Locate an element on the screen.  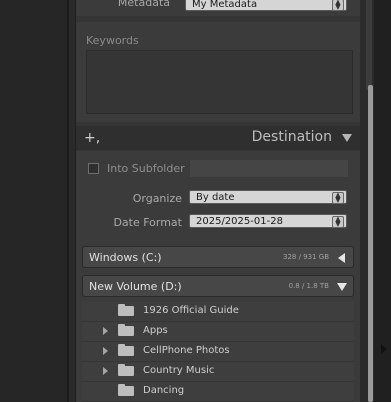
folder-name: Apps is located at coordinates (155, 330).